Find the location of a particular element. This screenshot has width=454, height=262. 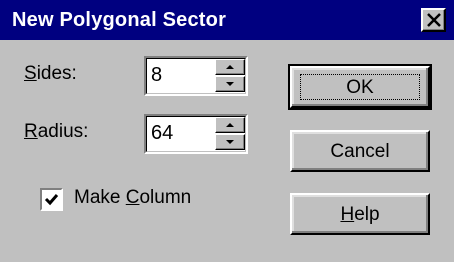

checkmark-icon is located at coordinates (51, 200).